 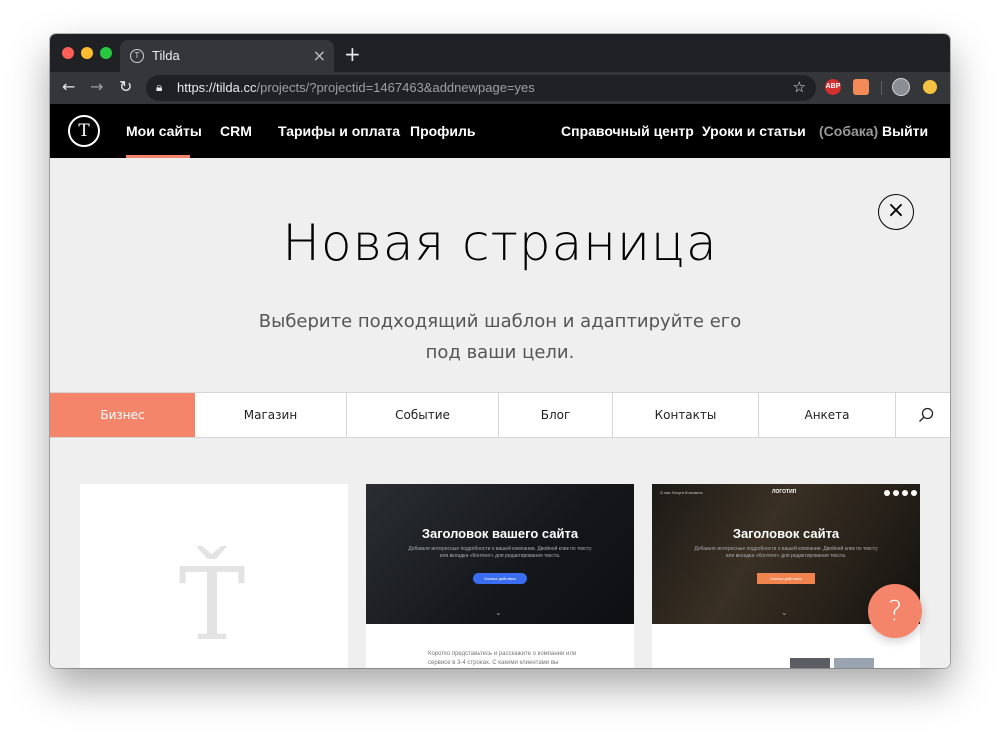 What do you see at coordinates (799, 87) in the screenshot?
I see `star-icon: ☆` at bounding box center [799, 87].